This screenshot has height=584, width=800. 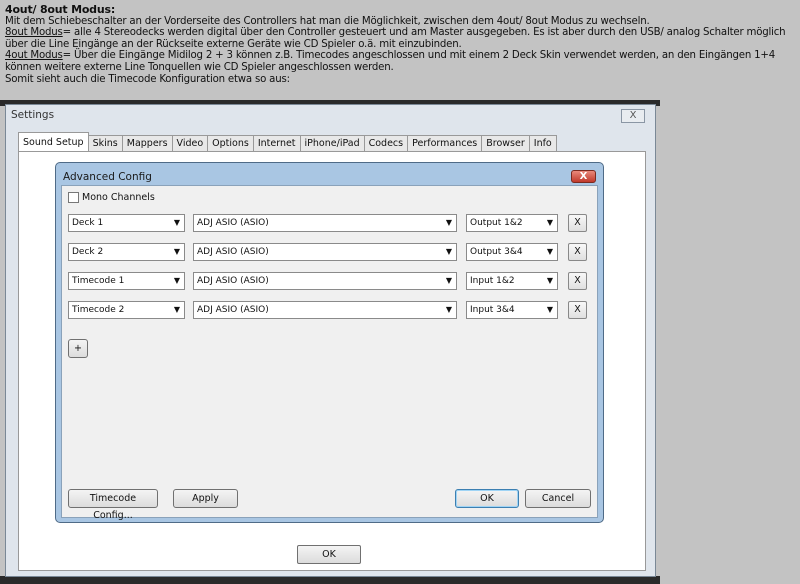 I want to click on apply-button: Apply, so click(x=205, y=498).